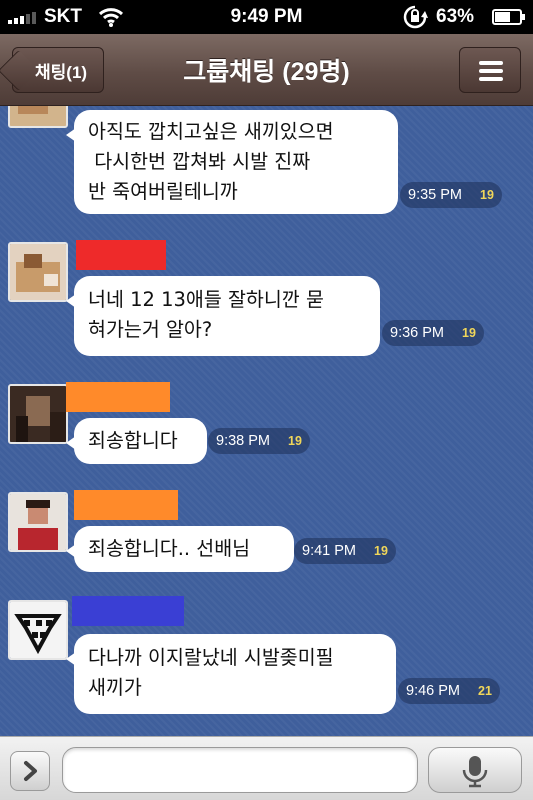 The width and height of the screenshot is (533, 800). I want to click on expand-arrow-icon, so click(30, 771).